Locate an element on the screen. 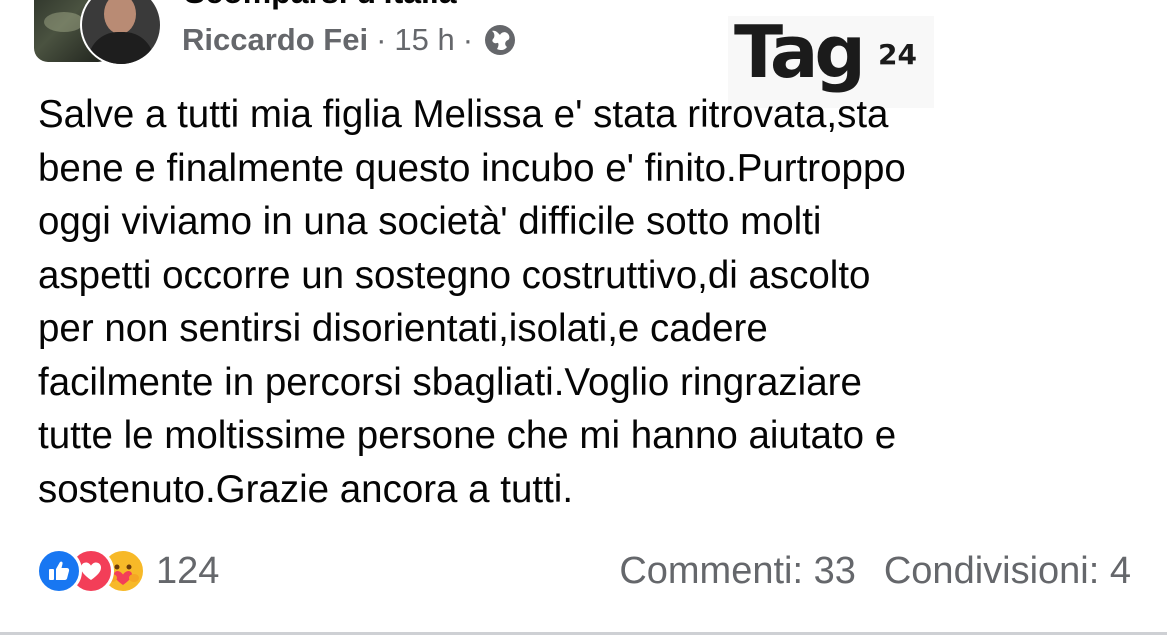 The image size is (1167, 635). reaction-count: 124 is located at coordinates (188, 570).